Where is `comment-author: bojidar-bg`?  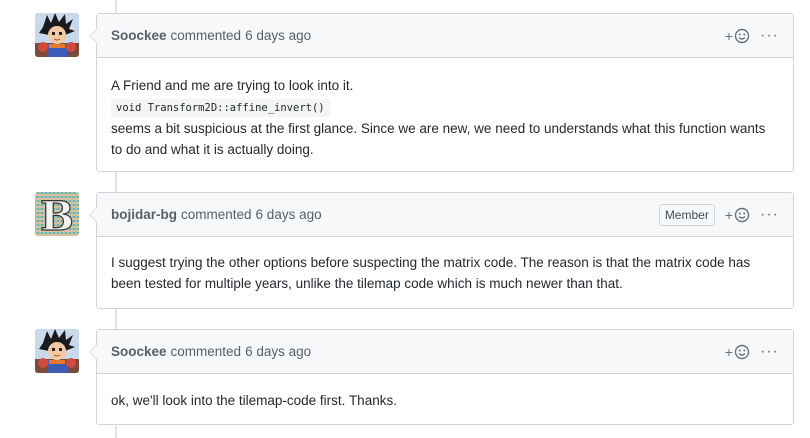
comment-author: bojidar-bg is located at coordinates (144, 214).